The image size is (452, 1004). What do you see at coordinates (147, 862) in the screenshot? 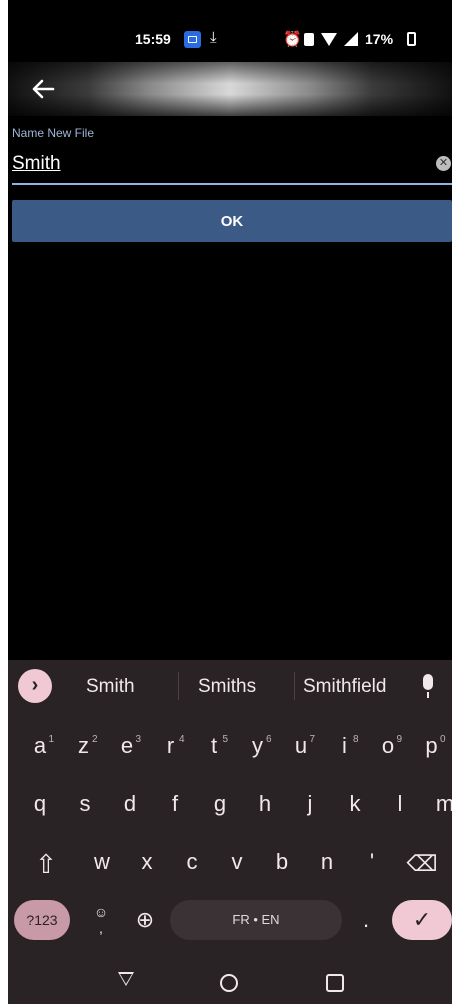
I see `key-x: x` at bounding box center [147, 862].